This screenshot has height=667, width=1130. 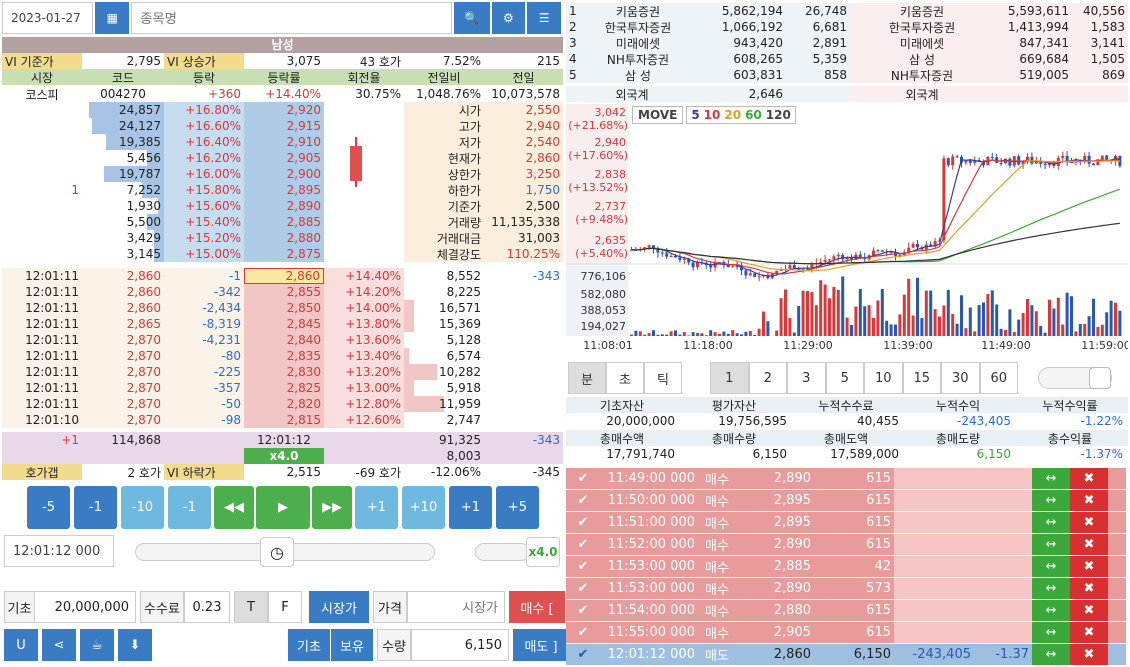 I want to click on tick-row: 12:01:11 2,860 -1 2,860 +14.40% 8,552 -343, so click(x=282, y=276).